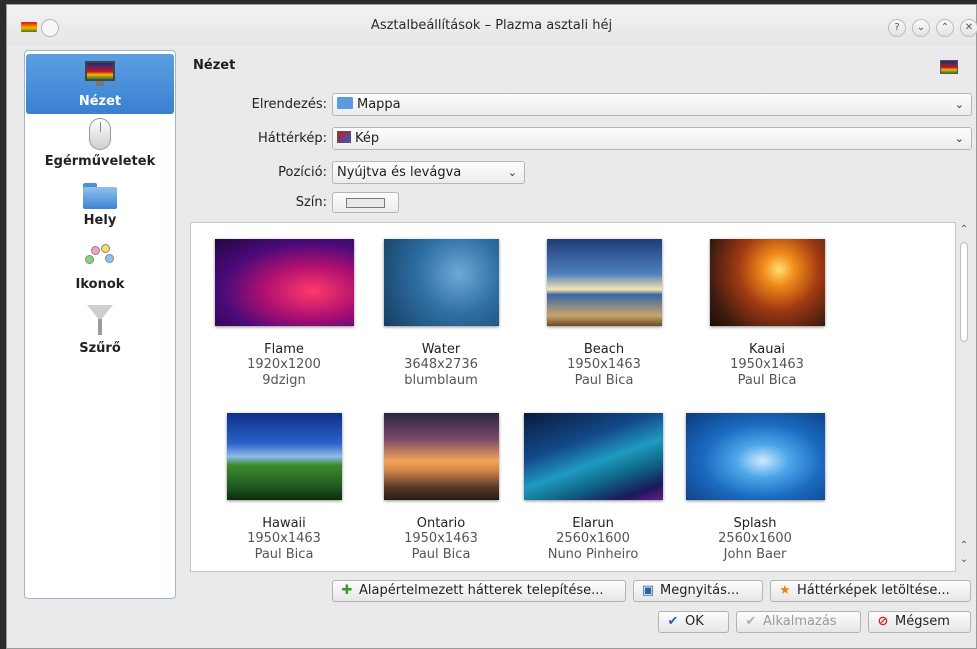  Describe the element at coordinates (755, 523) in the screenshot. I see `wallpaper-name: Splash` at that location.